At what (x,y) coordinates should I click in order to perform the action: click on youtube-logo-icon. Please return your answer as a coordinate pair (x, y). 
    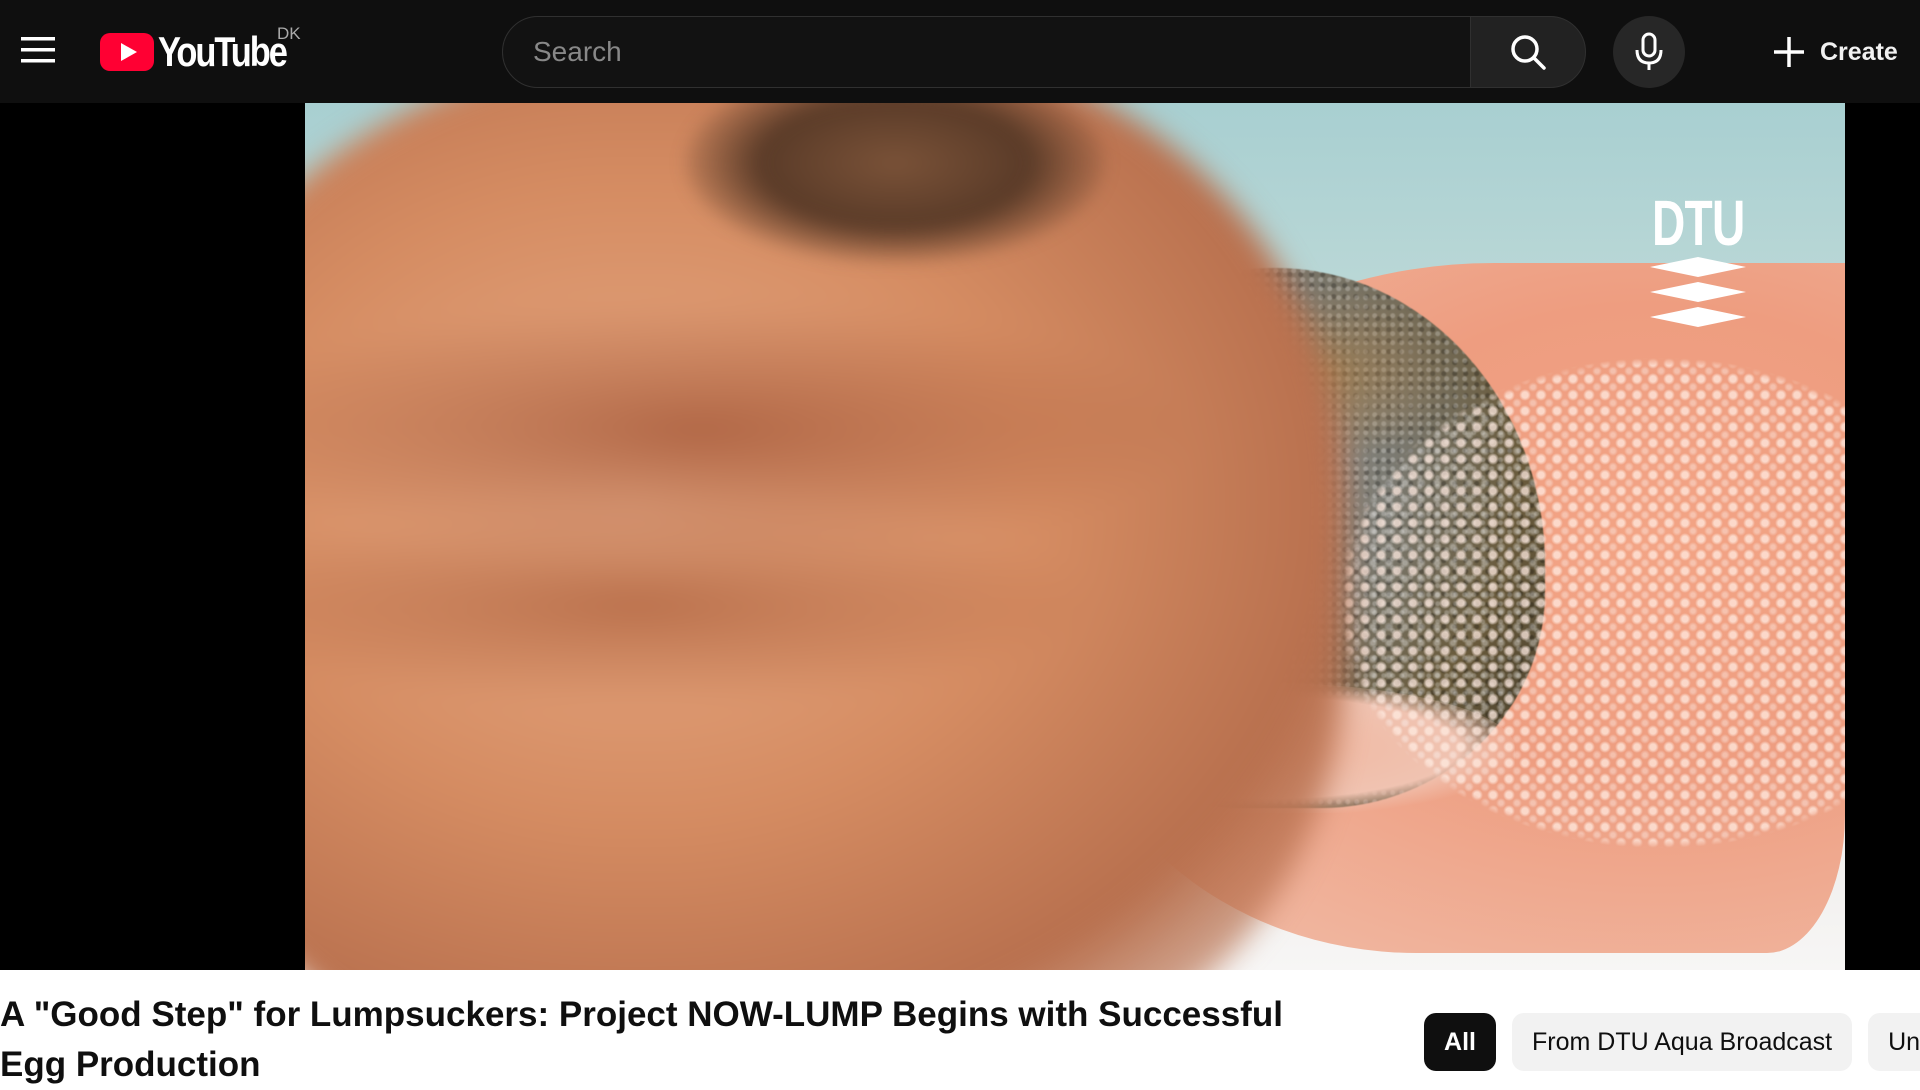
    Looking at the image, I should click on (127, 52).